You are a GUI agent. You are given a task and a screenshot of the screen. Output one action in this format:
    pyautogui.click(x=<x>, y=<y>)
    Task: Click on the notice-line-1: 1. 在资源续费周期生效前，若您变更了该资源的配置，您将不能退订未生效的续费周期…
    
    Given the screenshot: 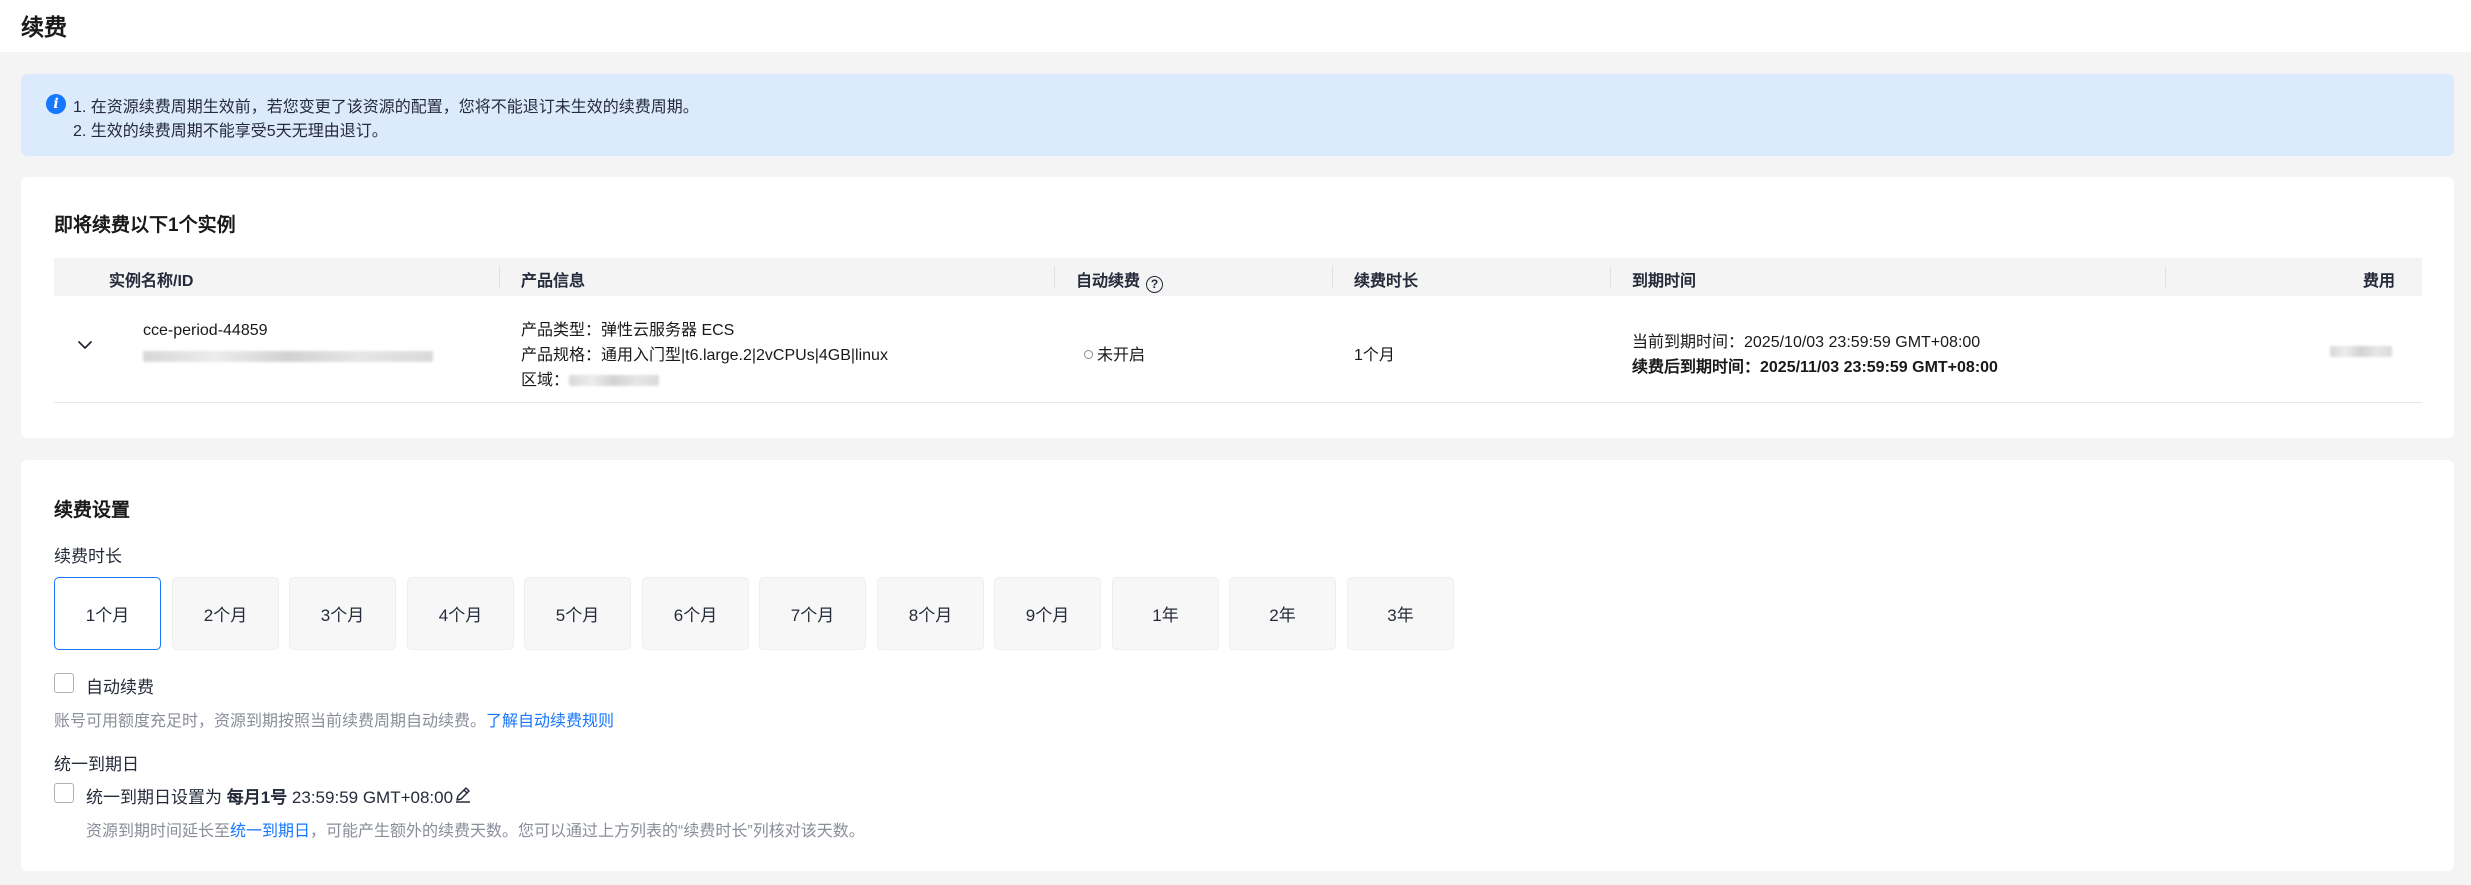 What is the action you would take?
    pyautogui.click(x=386, y=107)
    